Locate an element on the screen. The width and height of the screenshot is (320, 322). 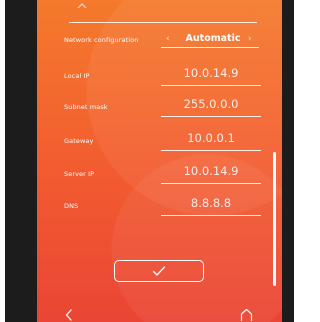
server-ip-row: Server IP 10.0.14.9 is located at coordinates (159, 178).